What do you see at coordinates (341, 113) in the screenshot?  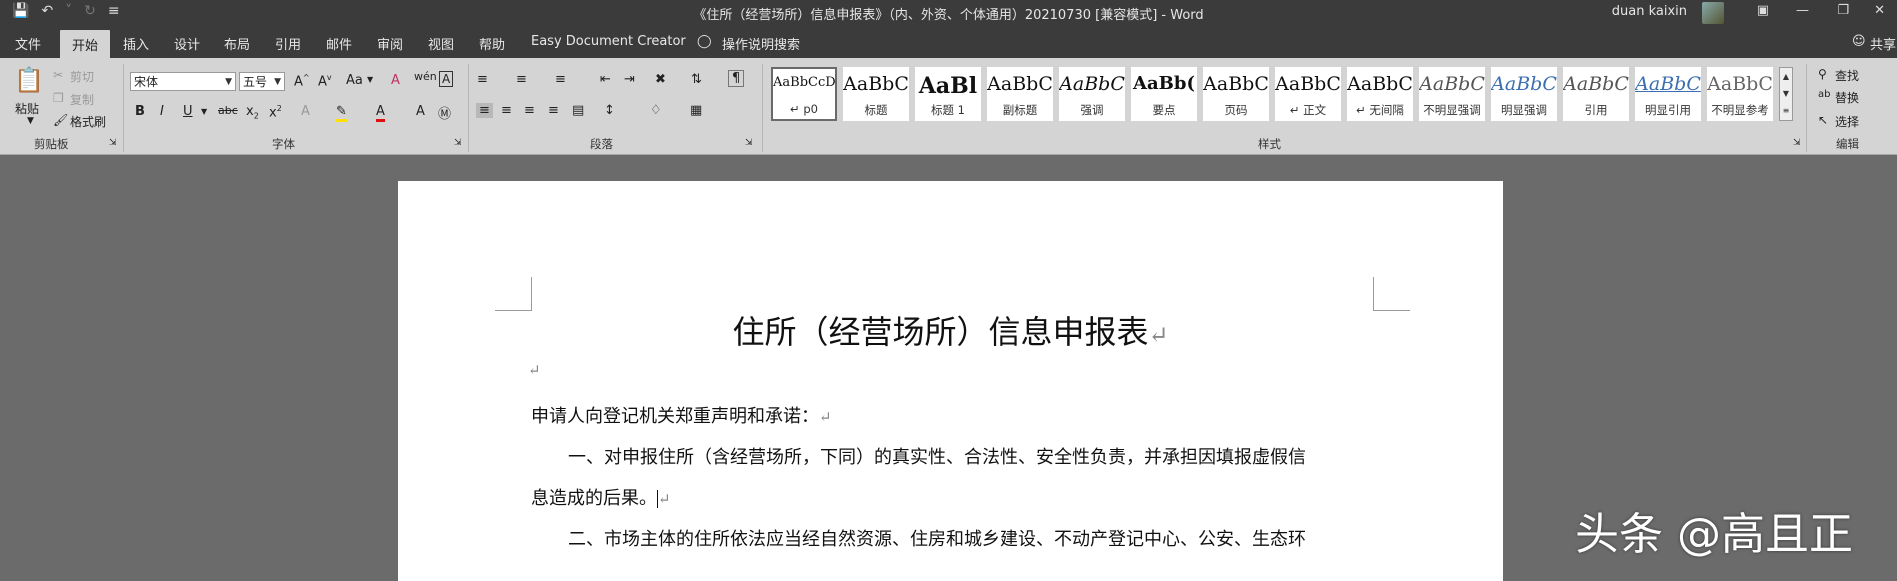 I see `highlight-icon: ✎` at bounding box center [341, 113].